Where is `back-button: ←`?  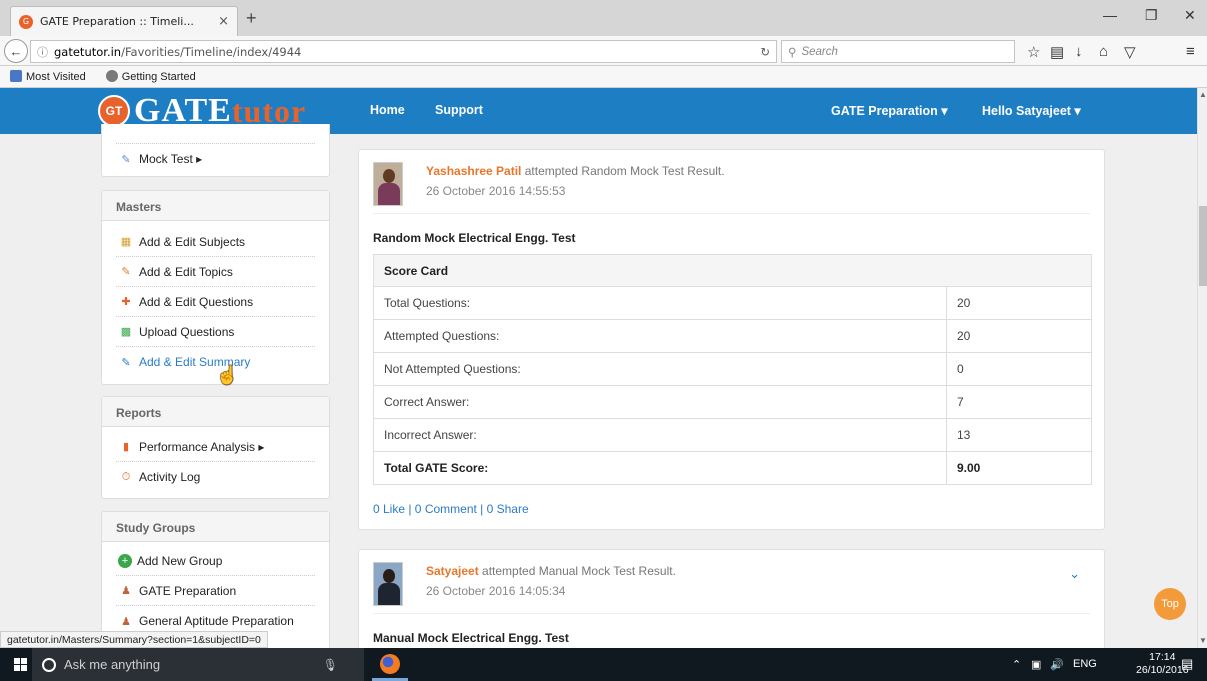
back-button: ← is located at coordinates (16, 51).